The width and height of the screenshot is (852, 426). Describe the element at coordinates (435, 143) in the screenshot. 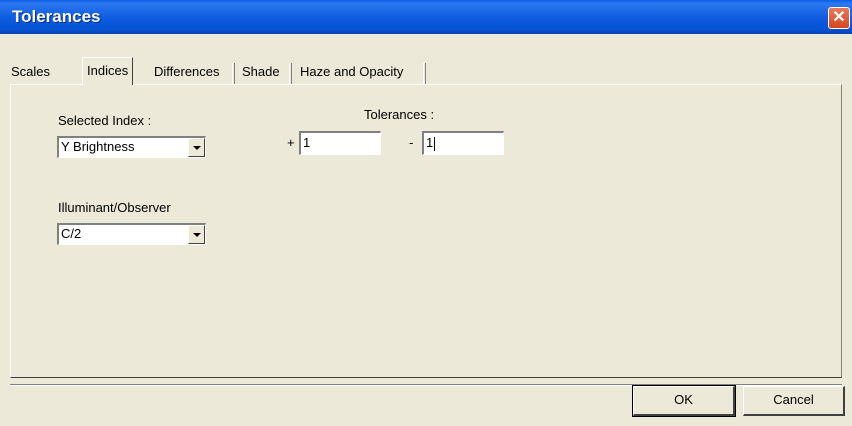

I see `text-cursor` at that location.